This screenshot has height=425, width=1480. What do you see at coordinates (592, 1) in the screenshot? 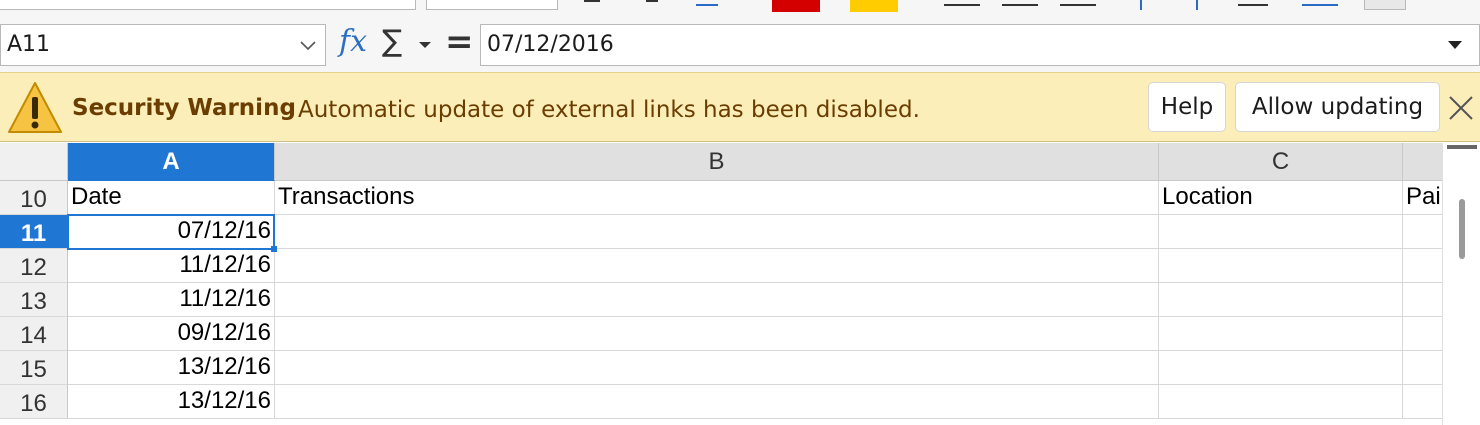
I see `bold-icon` at bounding box center [592, 1].